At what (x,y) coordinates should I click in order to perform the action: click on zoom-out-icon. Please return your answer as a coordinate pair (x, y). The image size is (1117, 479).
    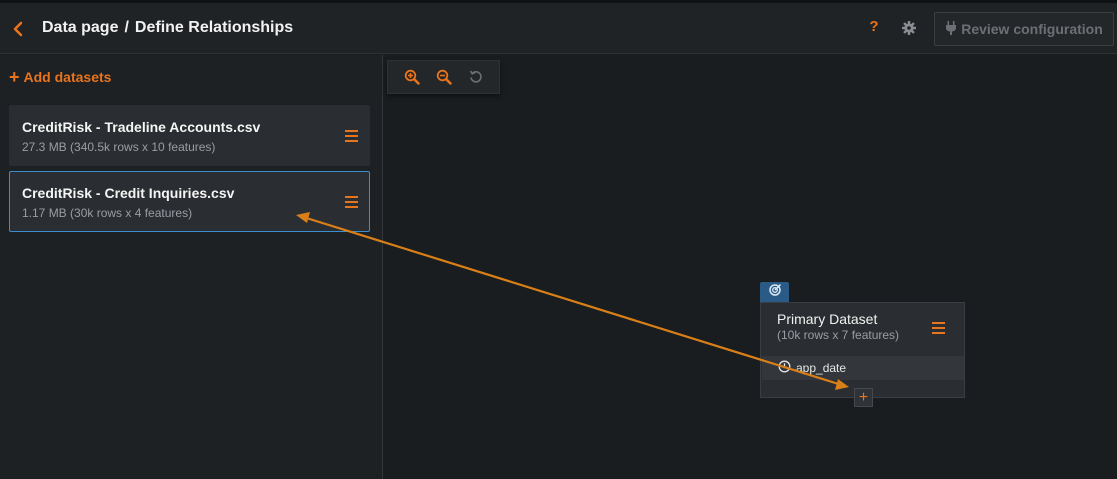
    Looking at the image, I should click on (444, 77).